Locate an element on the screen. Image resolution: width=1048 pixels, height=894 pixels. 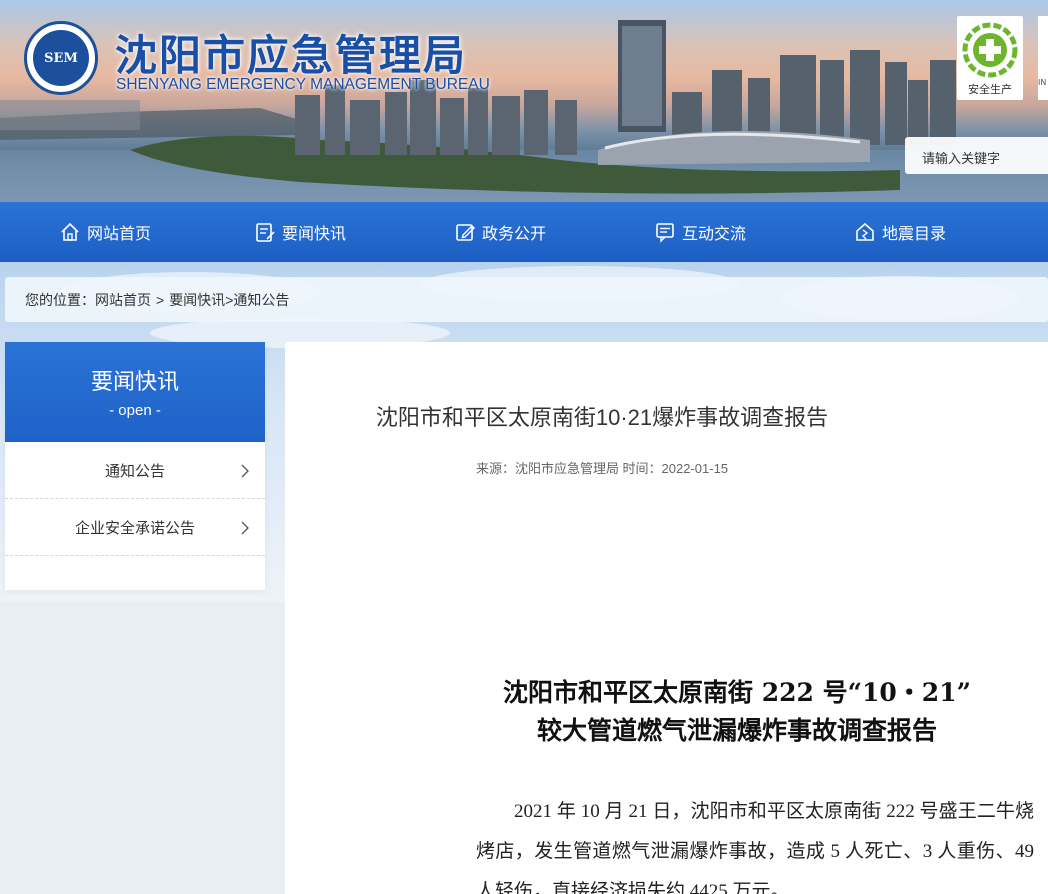
nav-item-interaction: 互动交流 is located at coordinates (700, 232).